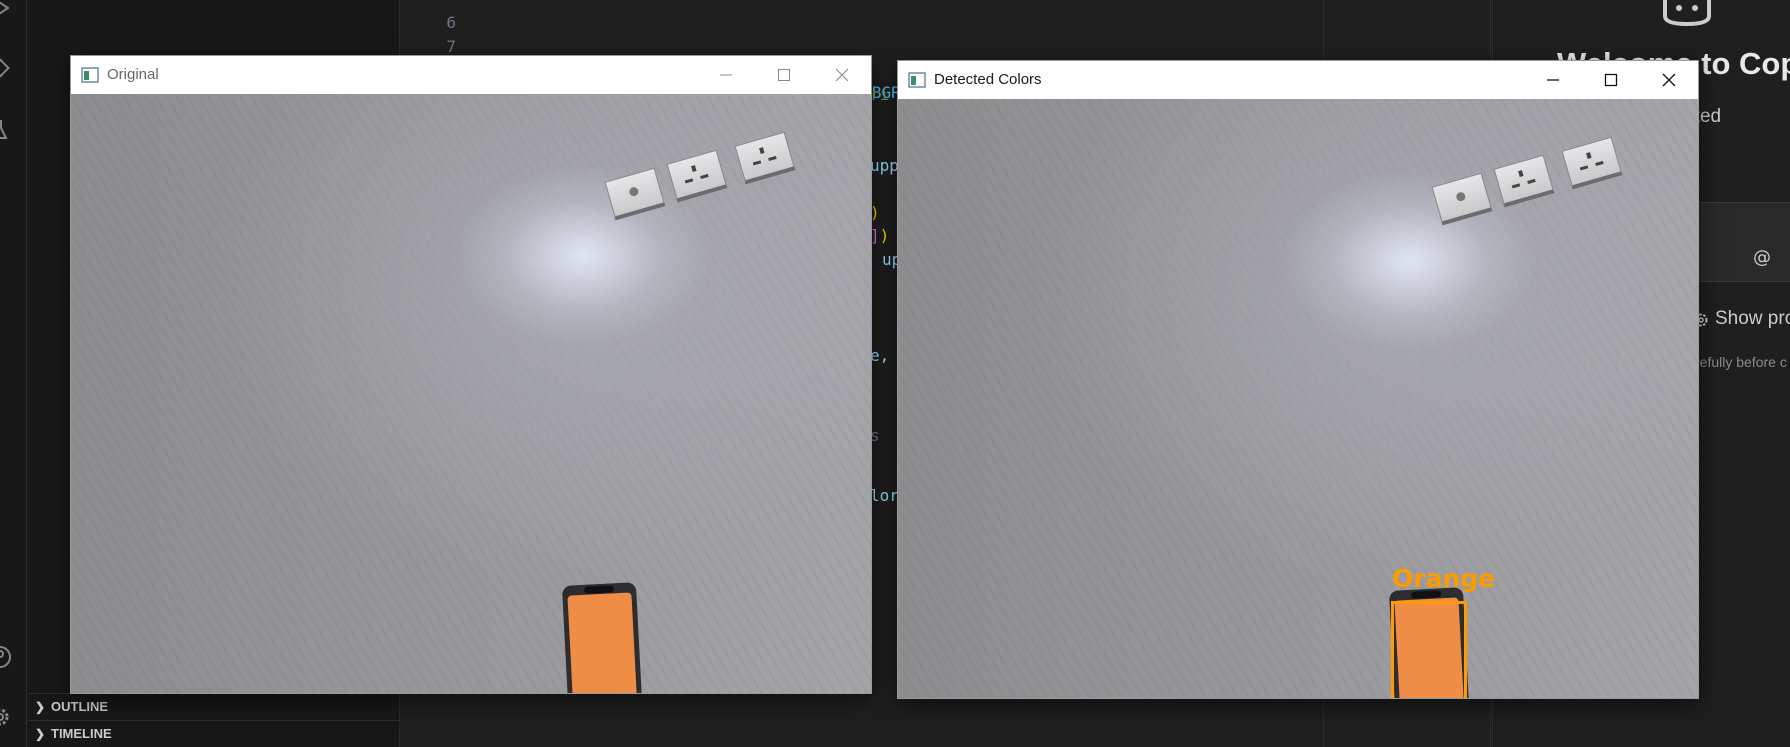 This screenshot has width=1790, height=747. I want to click on detected-window-title: Detected Colors, so click(988, 79).